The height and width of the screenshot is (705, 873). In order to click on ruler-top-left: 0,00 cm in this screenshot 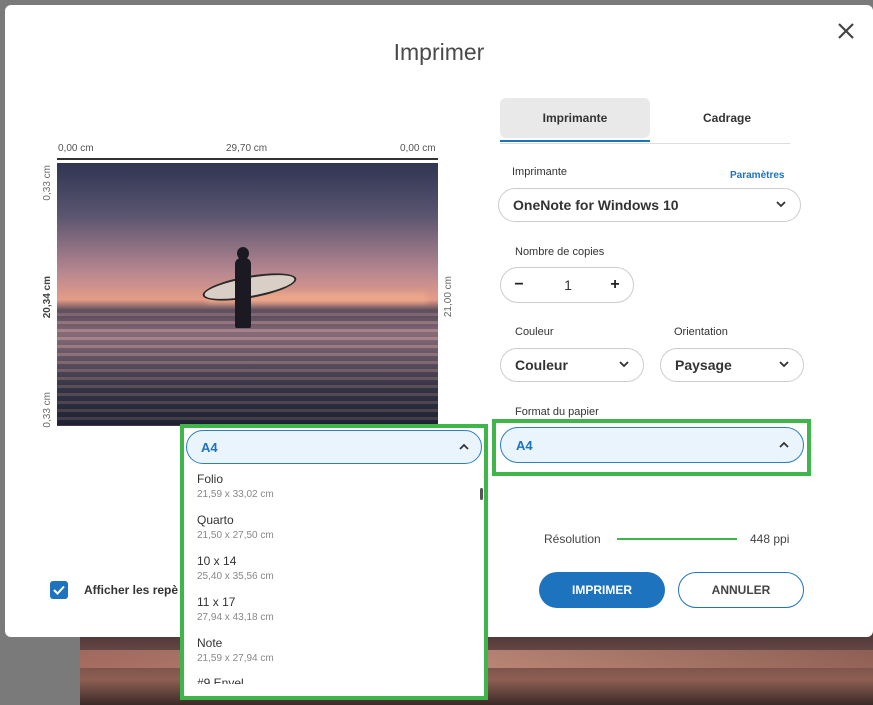, I will do `click(76, 148)`.